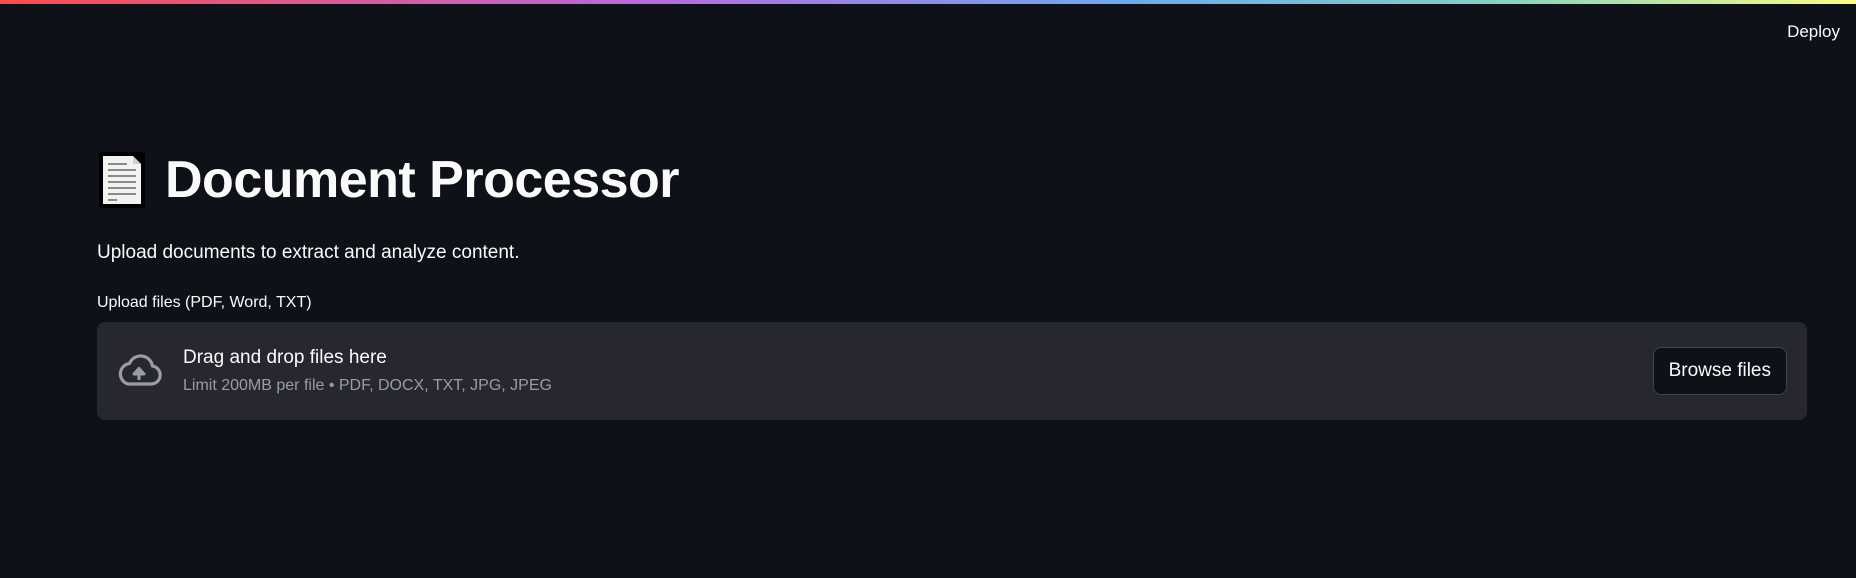 The width and height of the screenshot is (1856, 578). Describe the element at coordinates (122, 180) in the screenshot. I see `page-facing-up-icon` at that location.